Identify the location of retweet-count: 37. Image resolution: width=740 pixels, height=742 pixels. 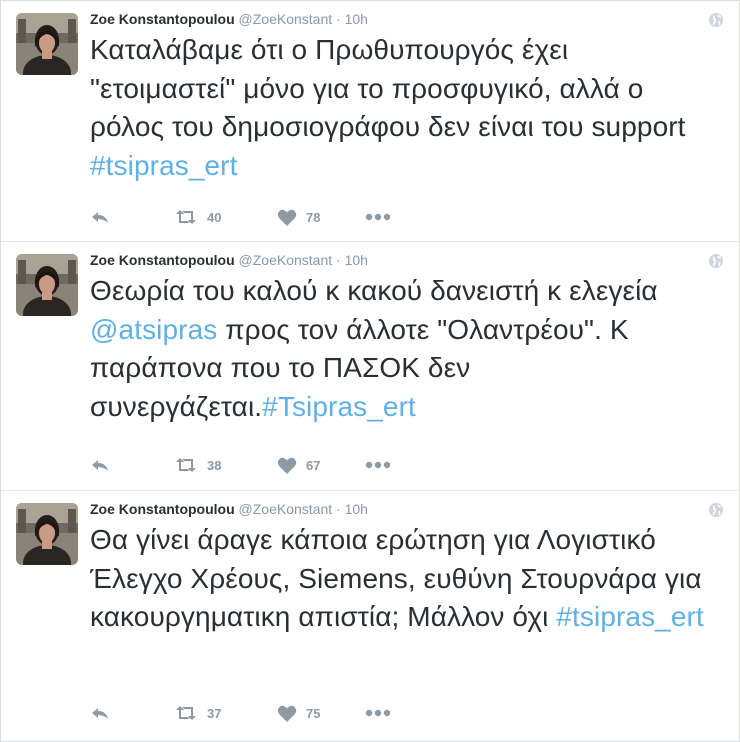
(214, 713).